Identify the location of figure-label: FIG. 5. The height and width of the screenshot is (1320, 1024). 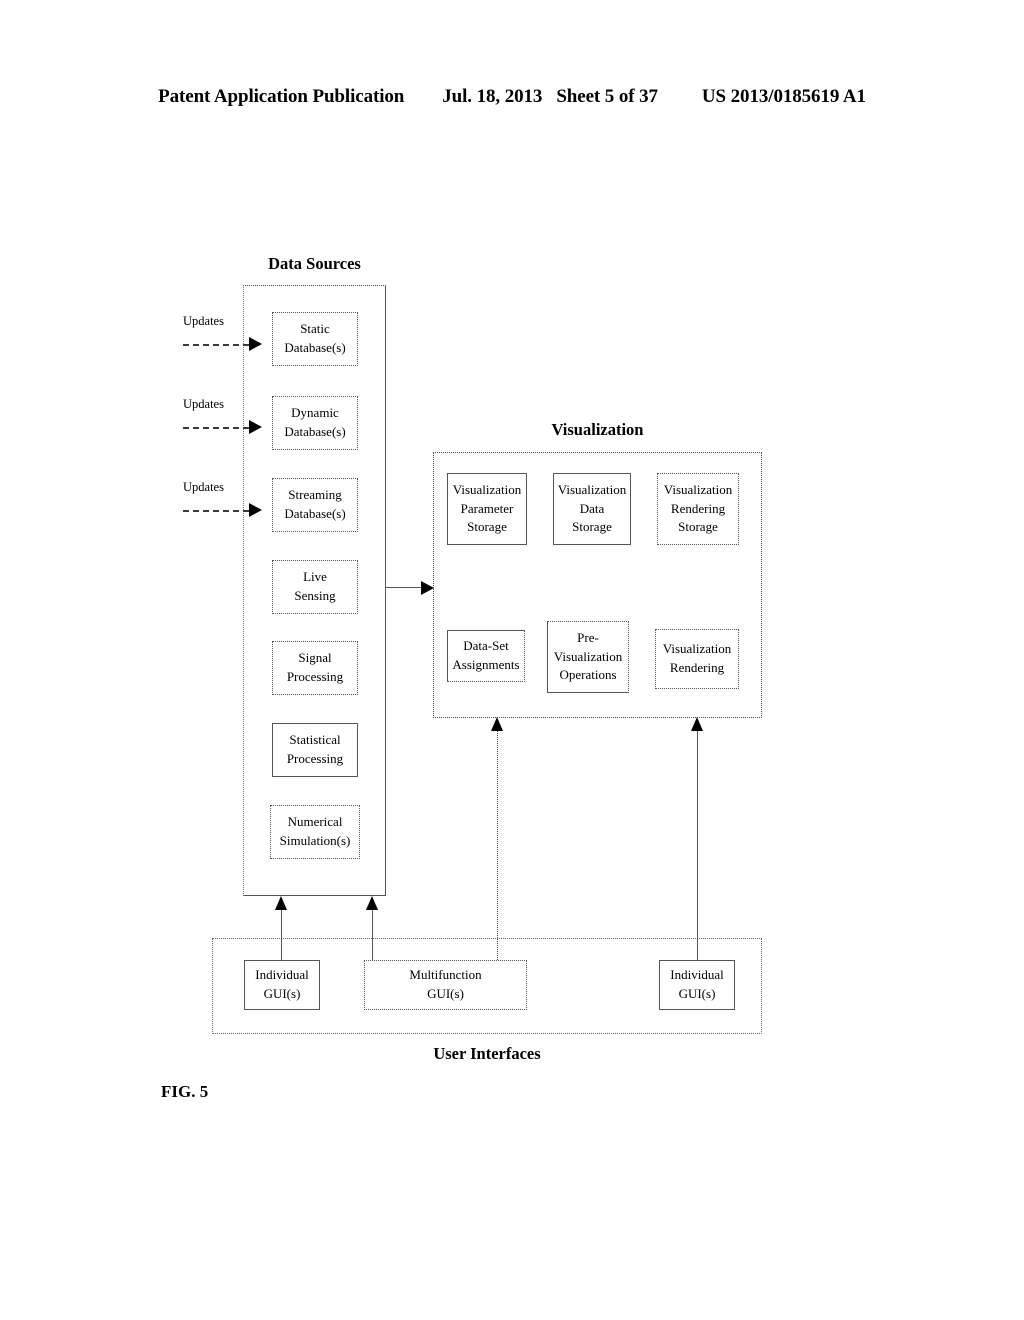
(185, 1091).